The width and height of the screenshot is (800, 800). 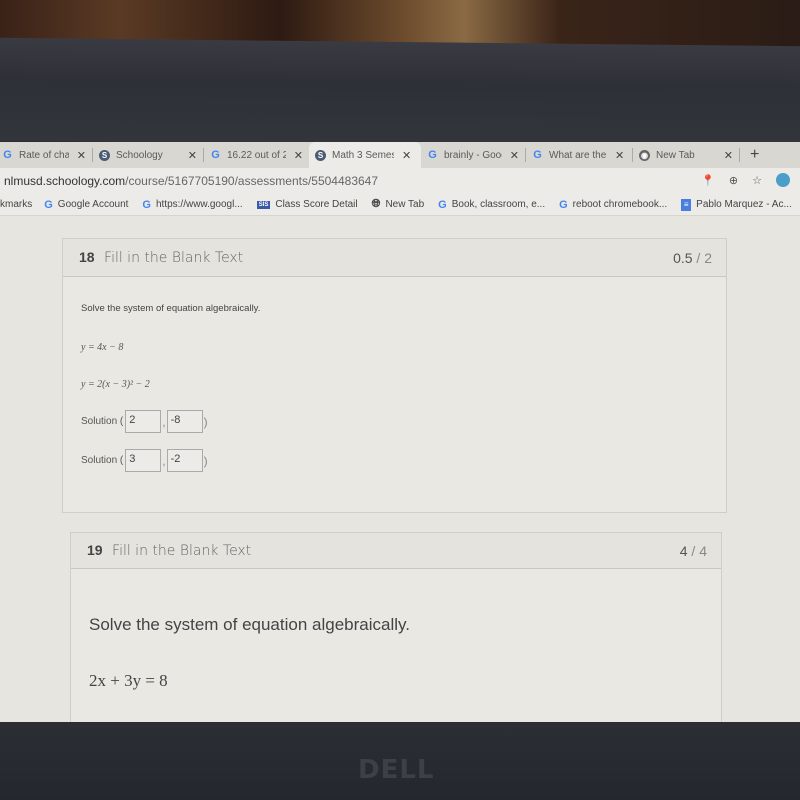 I want to click on zoom-icon: ⊕, so click(x=733, y=180).